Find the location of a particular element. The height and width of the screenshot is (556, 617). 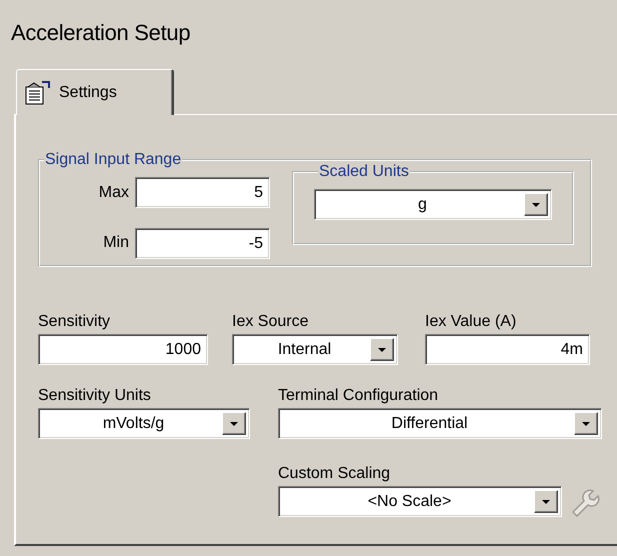

field-label: Terminal Configuration is located at coordinates (359, 396).